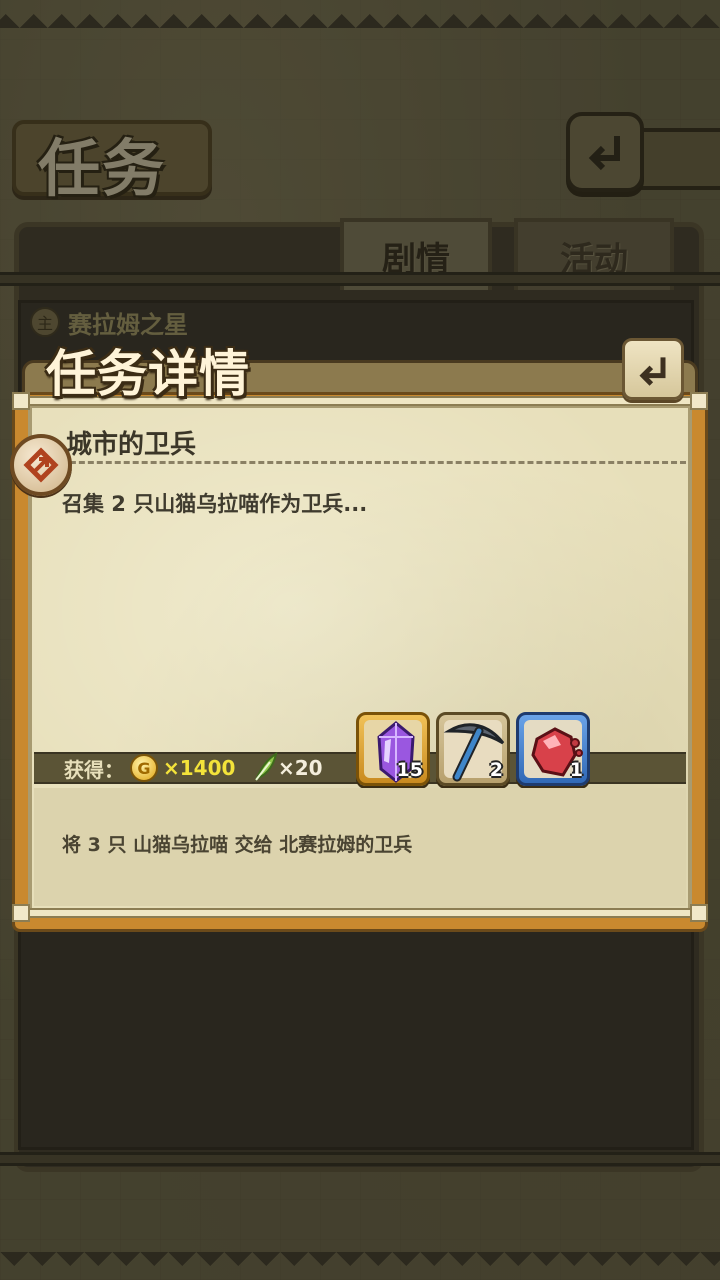  I want to click on item-count: 15, so click(409, 770).